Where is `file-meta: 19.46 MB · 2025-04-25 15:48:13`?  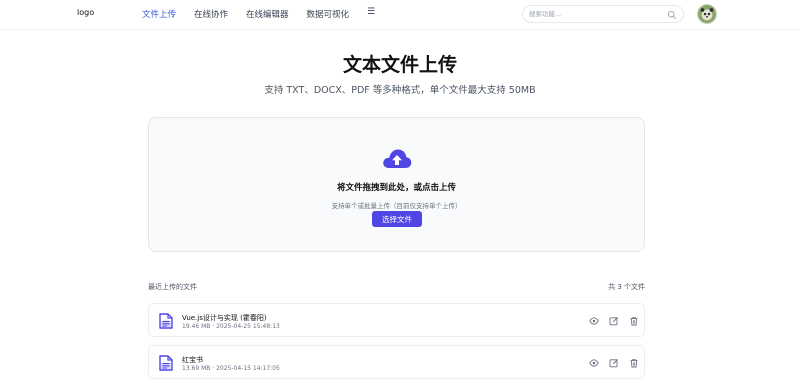
file-meta: 19.46 MB · 2025-04-25 15:48:13 is located at coordinates (231, 326).